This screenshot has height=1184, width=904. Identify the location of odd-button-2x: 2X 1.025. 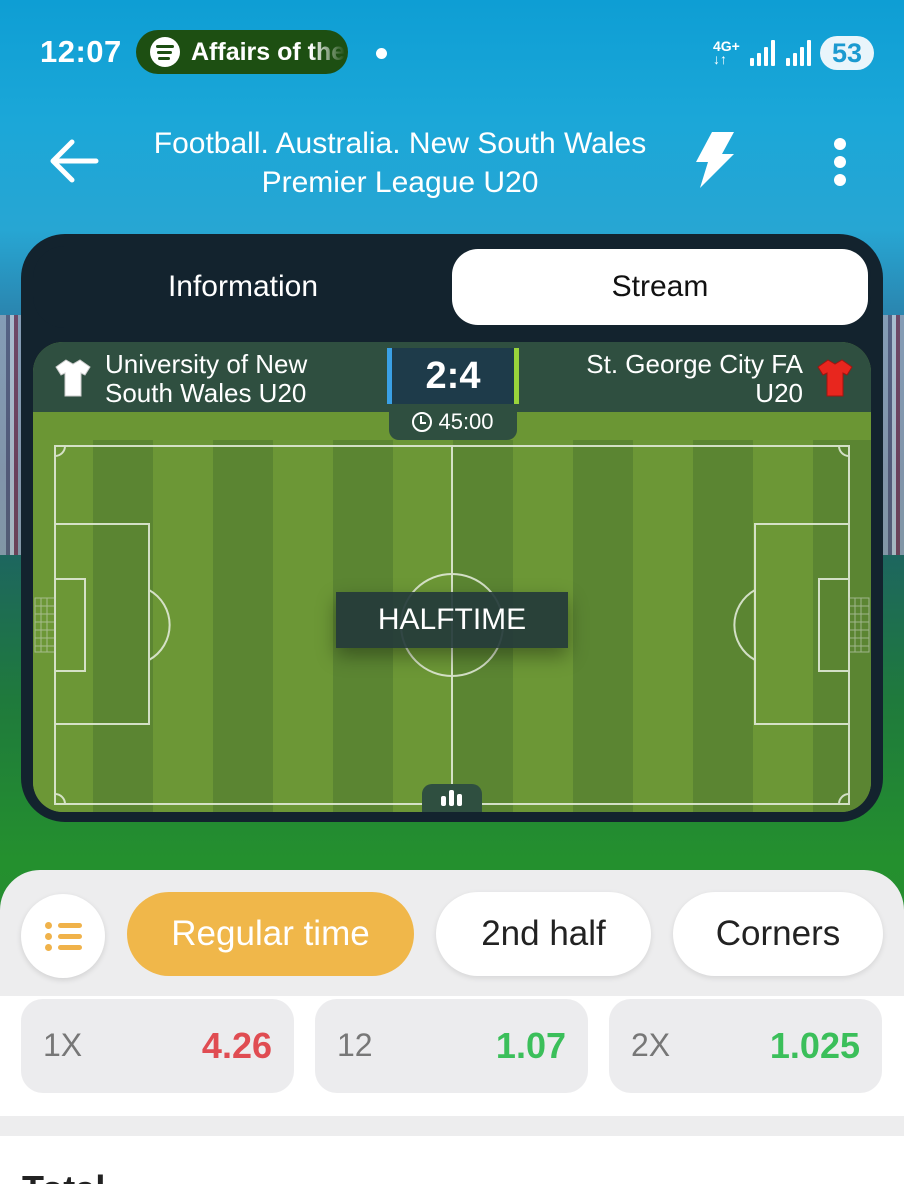
(745, 1046).